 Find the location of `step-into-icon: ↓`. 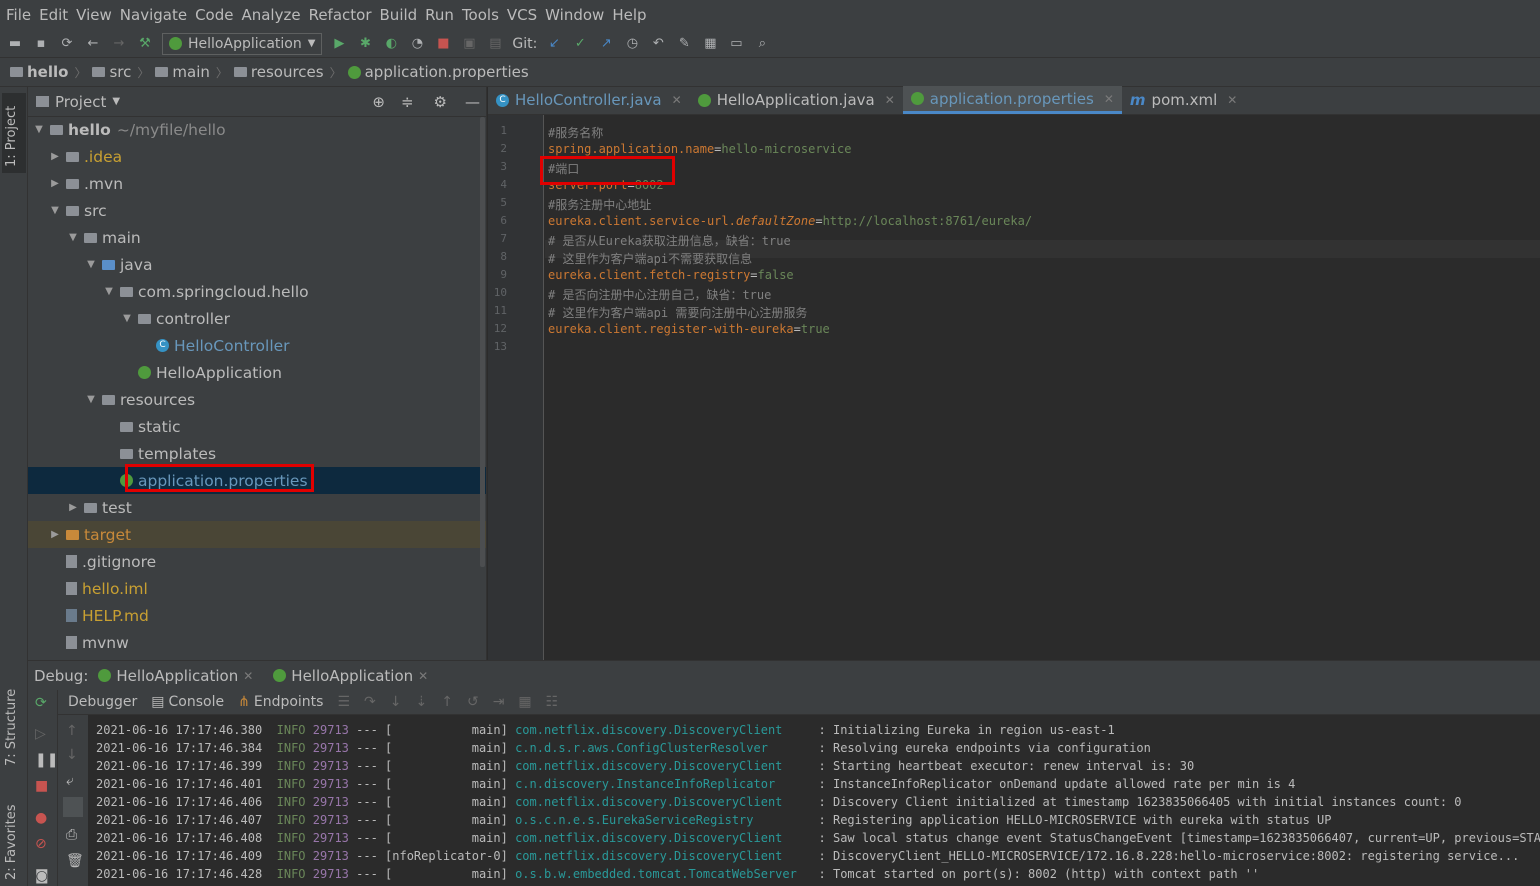

step-into-icon: ↓ is located at coordinates (396, 702).